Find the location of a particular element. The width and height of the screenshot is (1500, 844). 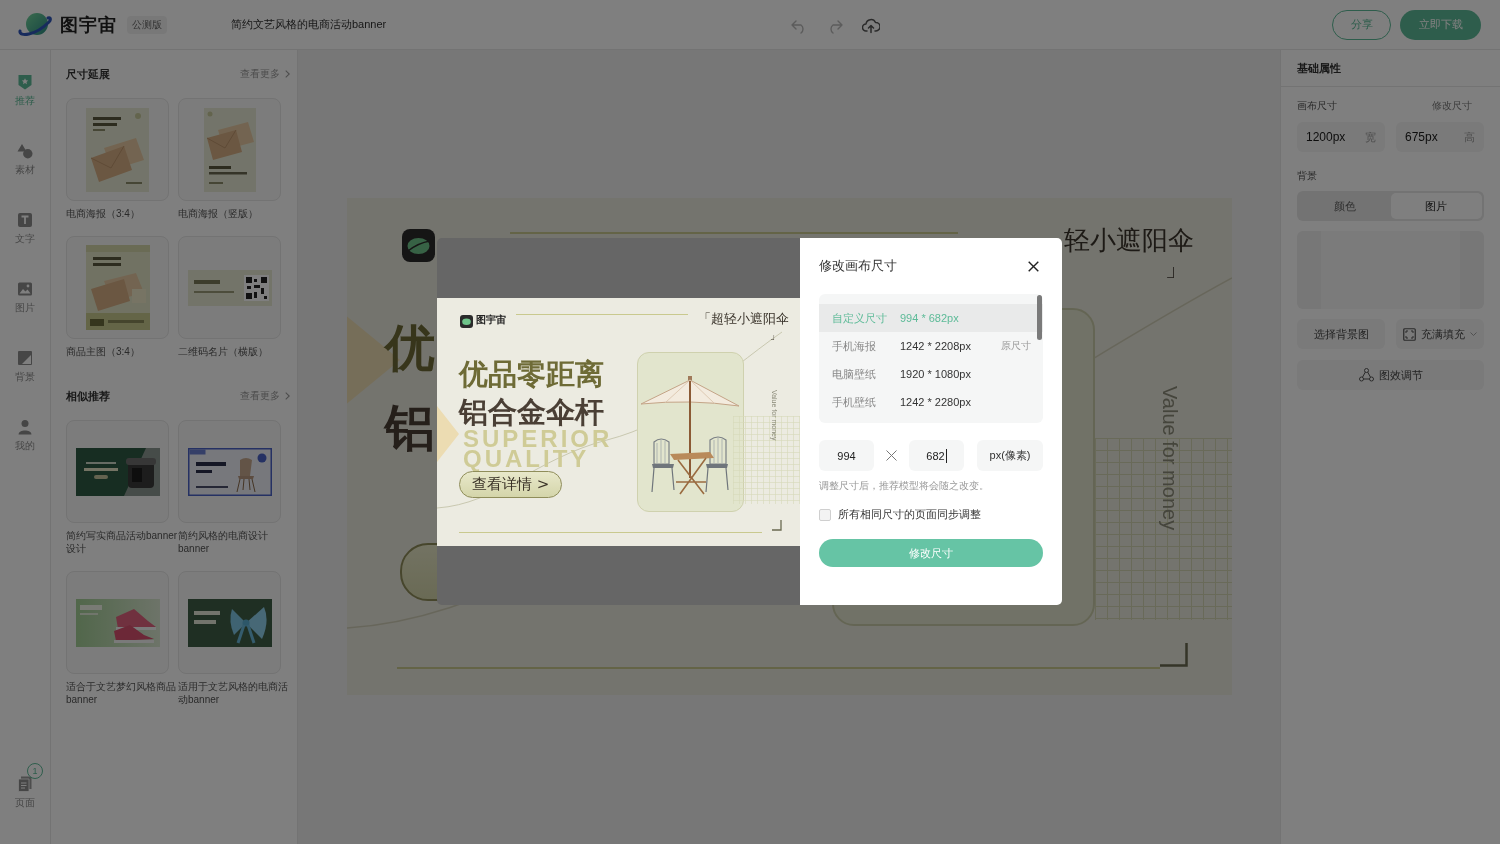

background-icon is located at coordinates (25, 357).